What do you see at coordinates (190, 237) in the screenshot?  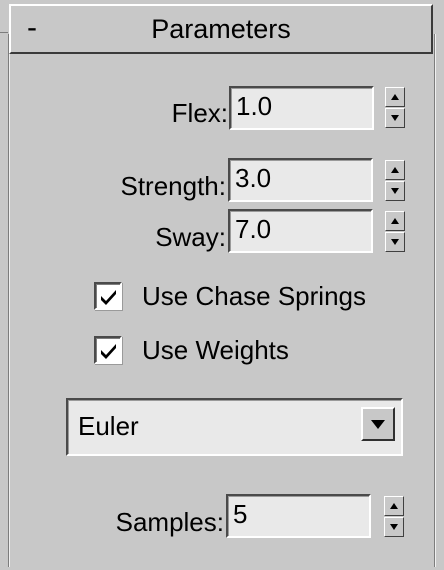 I see `sway-label: Sway:` at bounding box center [190, 237].